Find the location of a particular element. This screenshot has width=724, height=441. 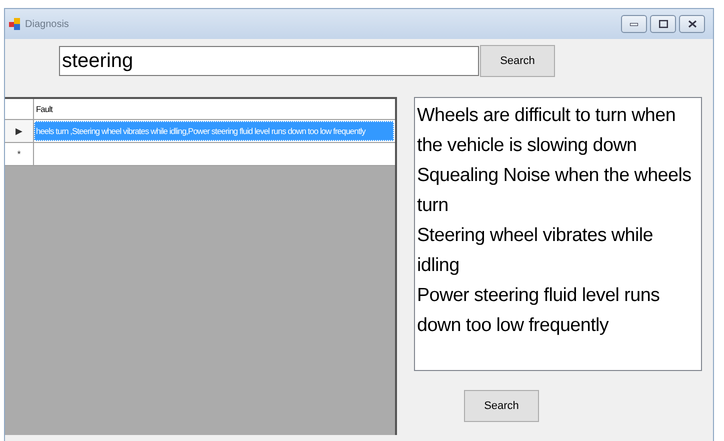

maximize-button is located at coordinates (663, 24).